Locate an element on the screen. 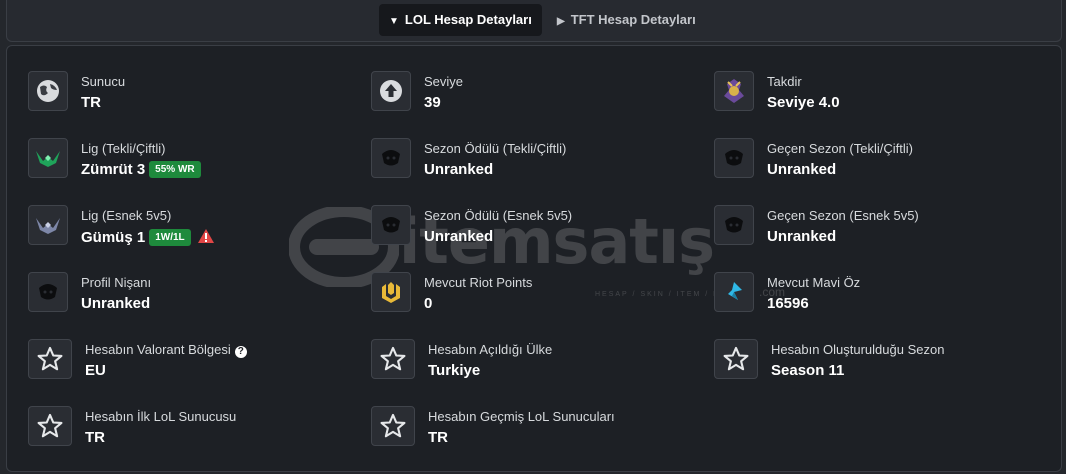  detail-value: Zümrüt 3 55% WR is located at coordinates (141, 169).